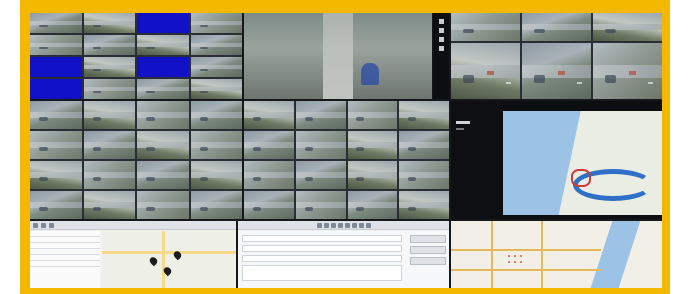 This screenshot has width=692, height=294. I want to click on camera-grid-top-right, so click(556, 56).